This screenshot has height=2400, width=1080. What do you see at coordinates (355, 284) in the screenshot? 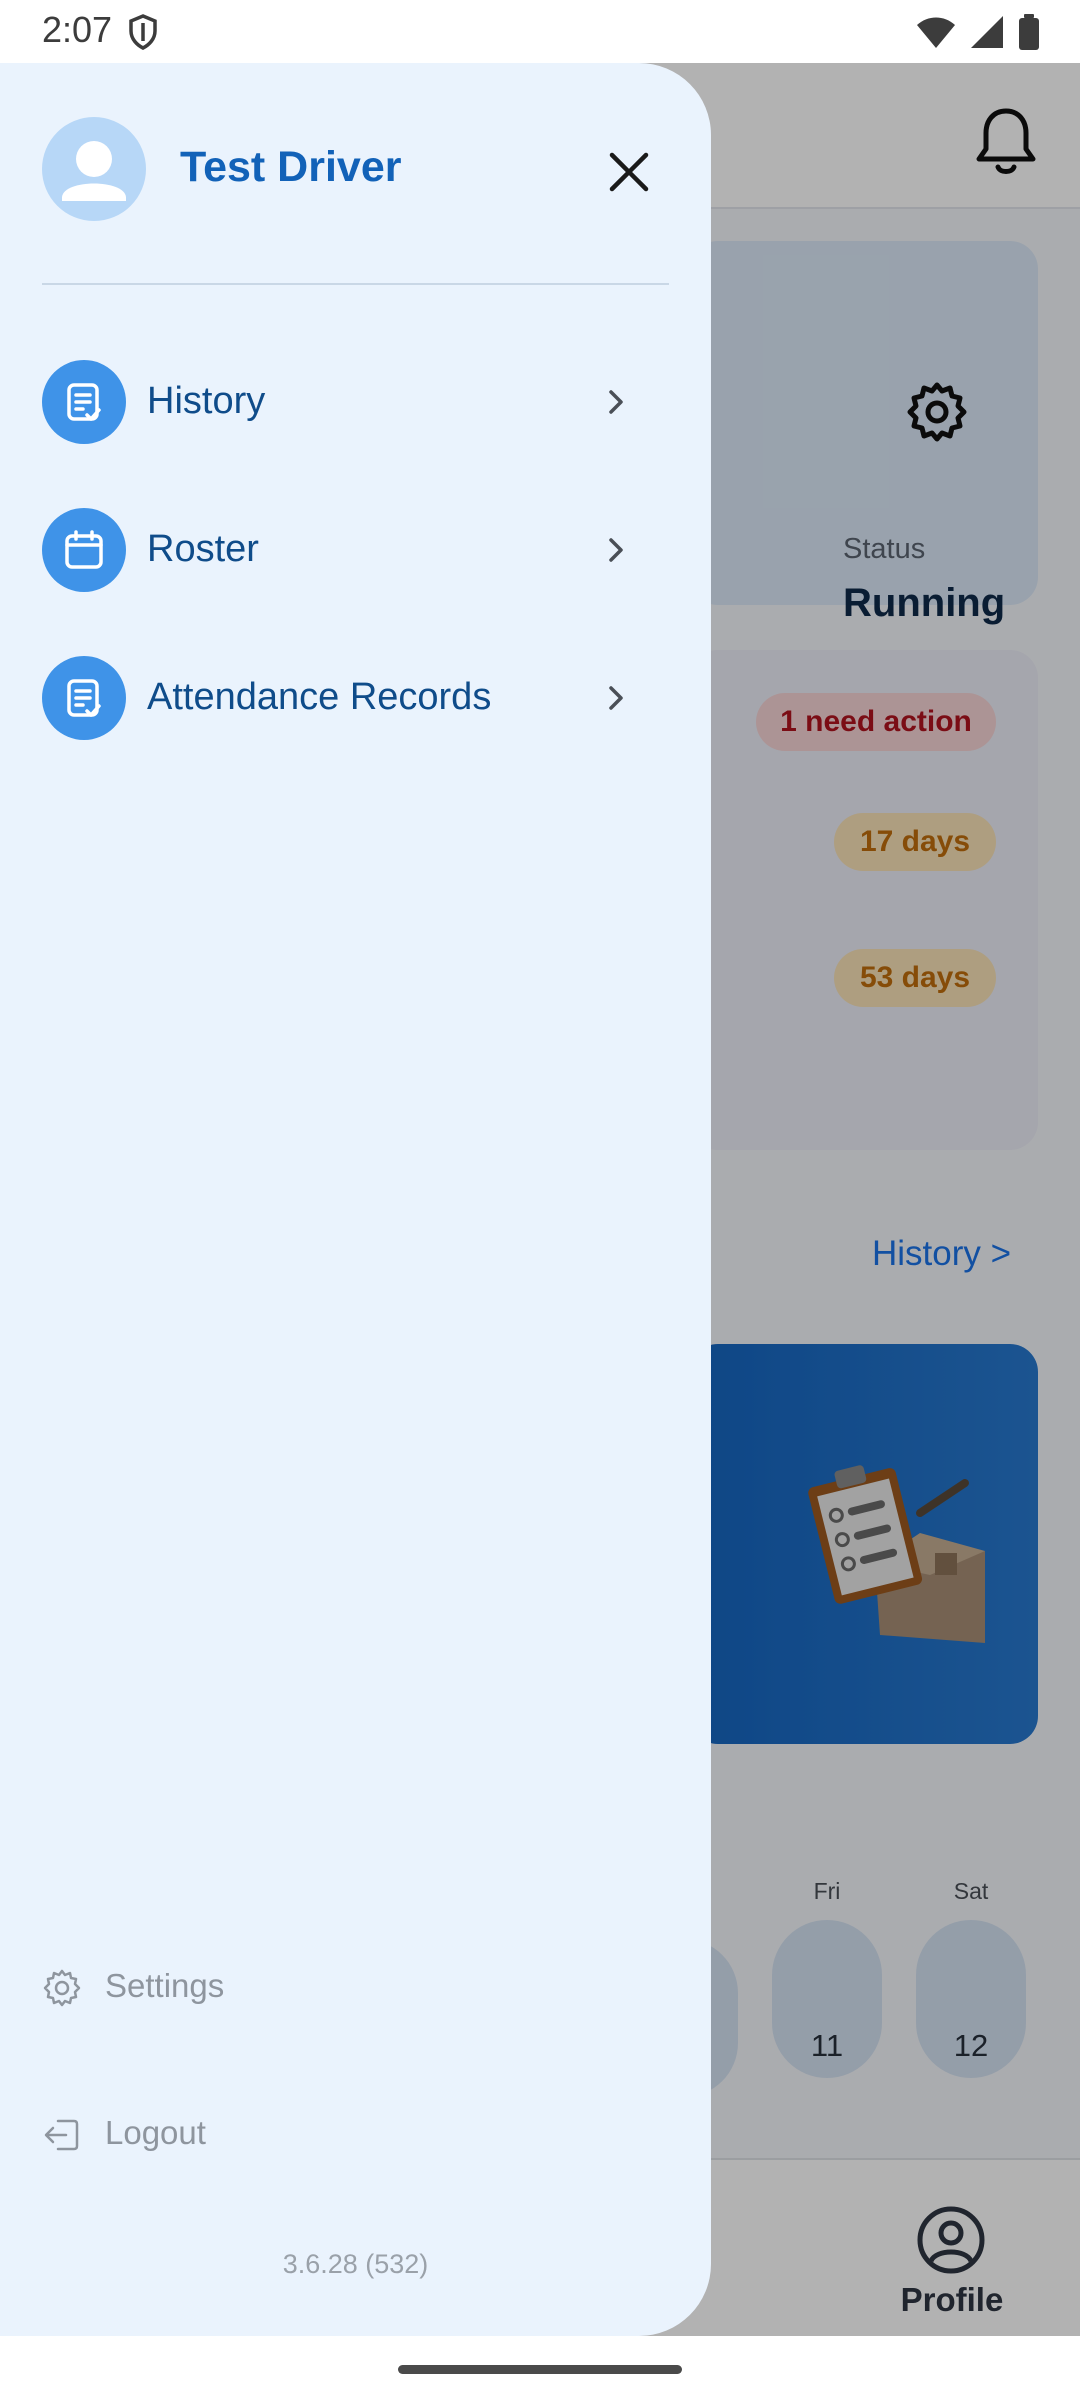
I see `divider` at bounding box center [355, 284].